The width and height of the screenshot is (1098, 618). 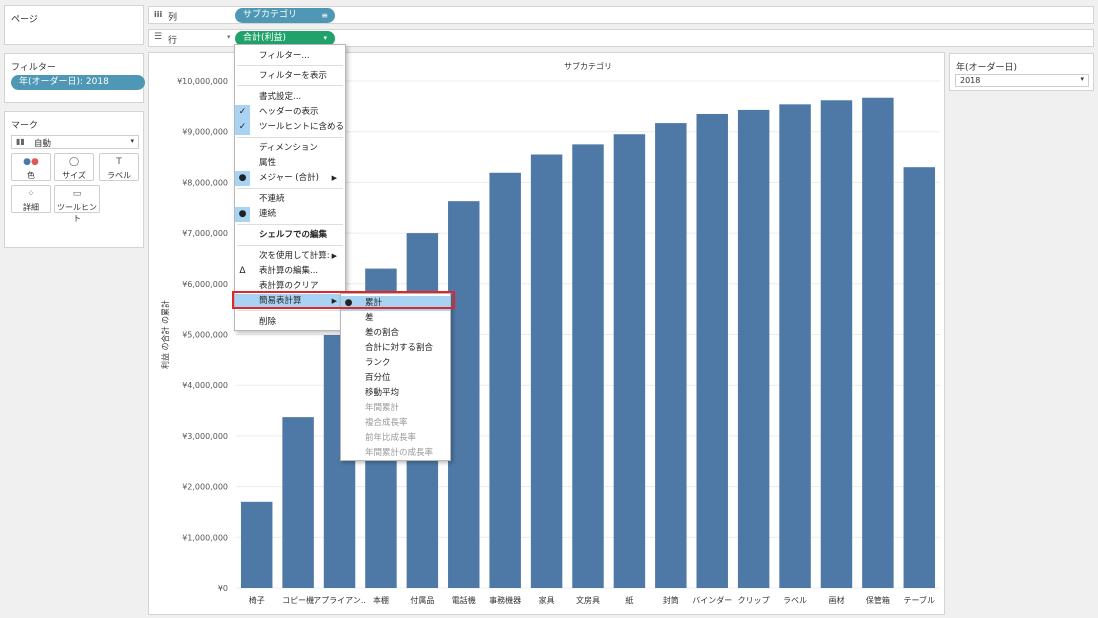 What do you see at coordinates (878, 600) in the screenshot?
I see `x-tick-label: 保管箱` at bounding box center [878, 600].